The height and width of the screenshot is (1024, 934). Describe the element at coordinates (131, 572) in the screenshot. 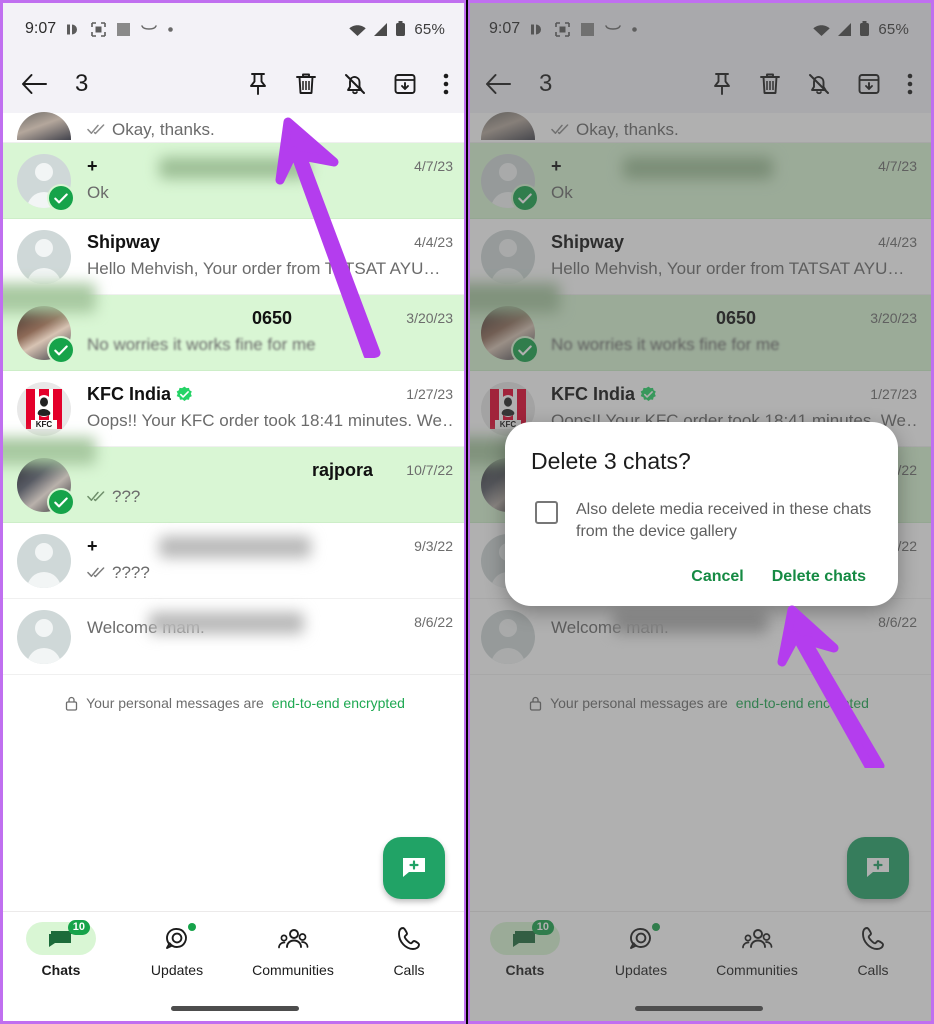

I see `list-item-preview: ????` at that location.